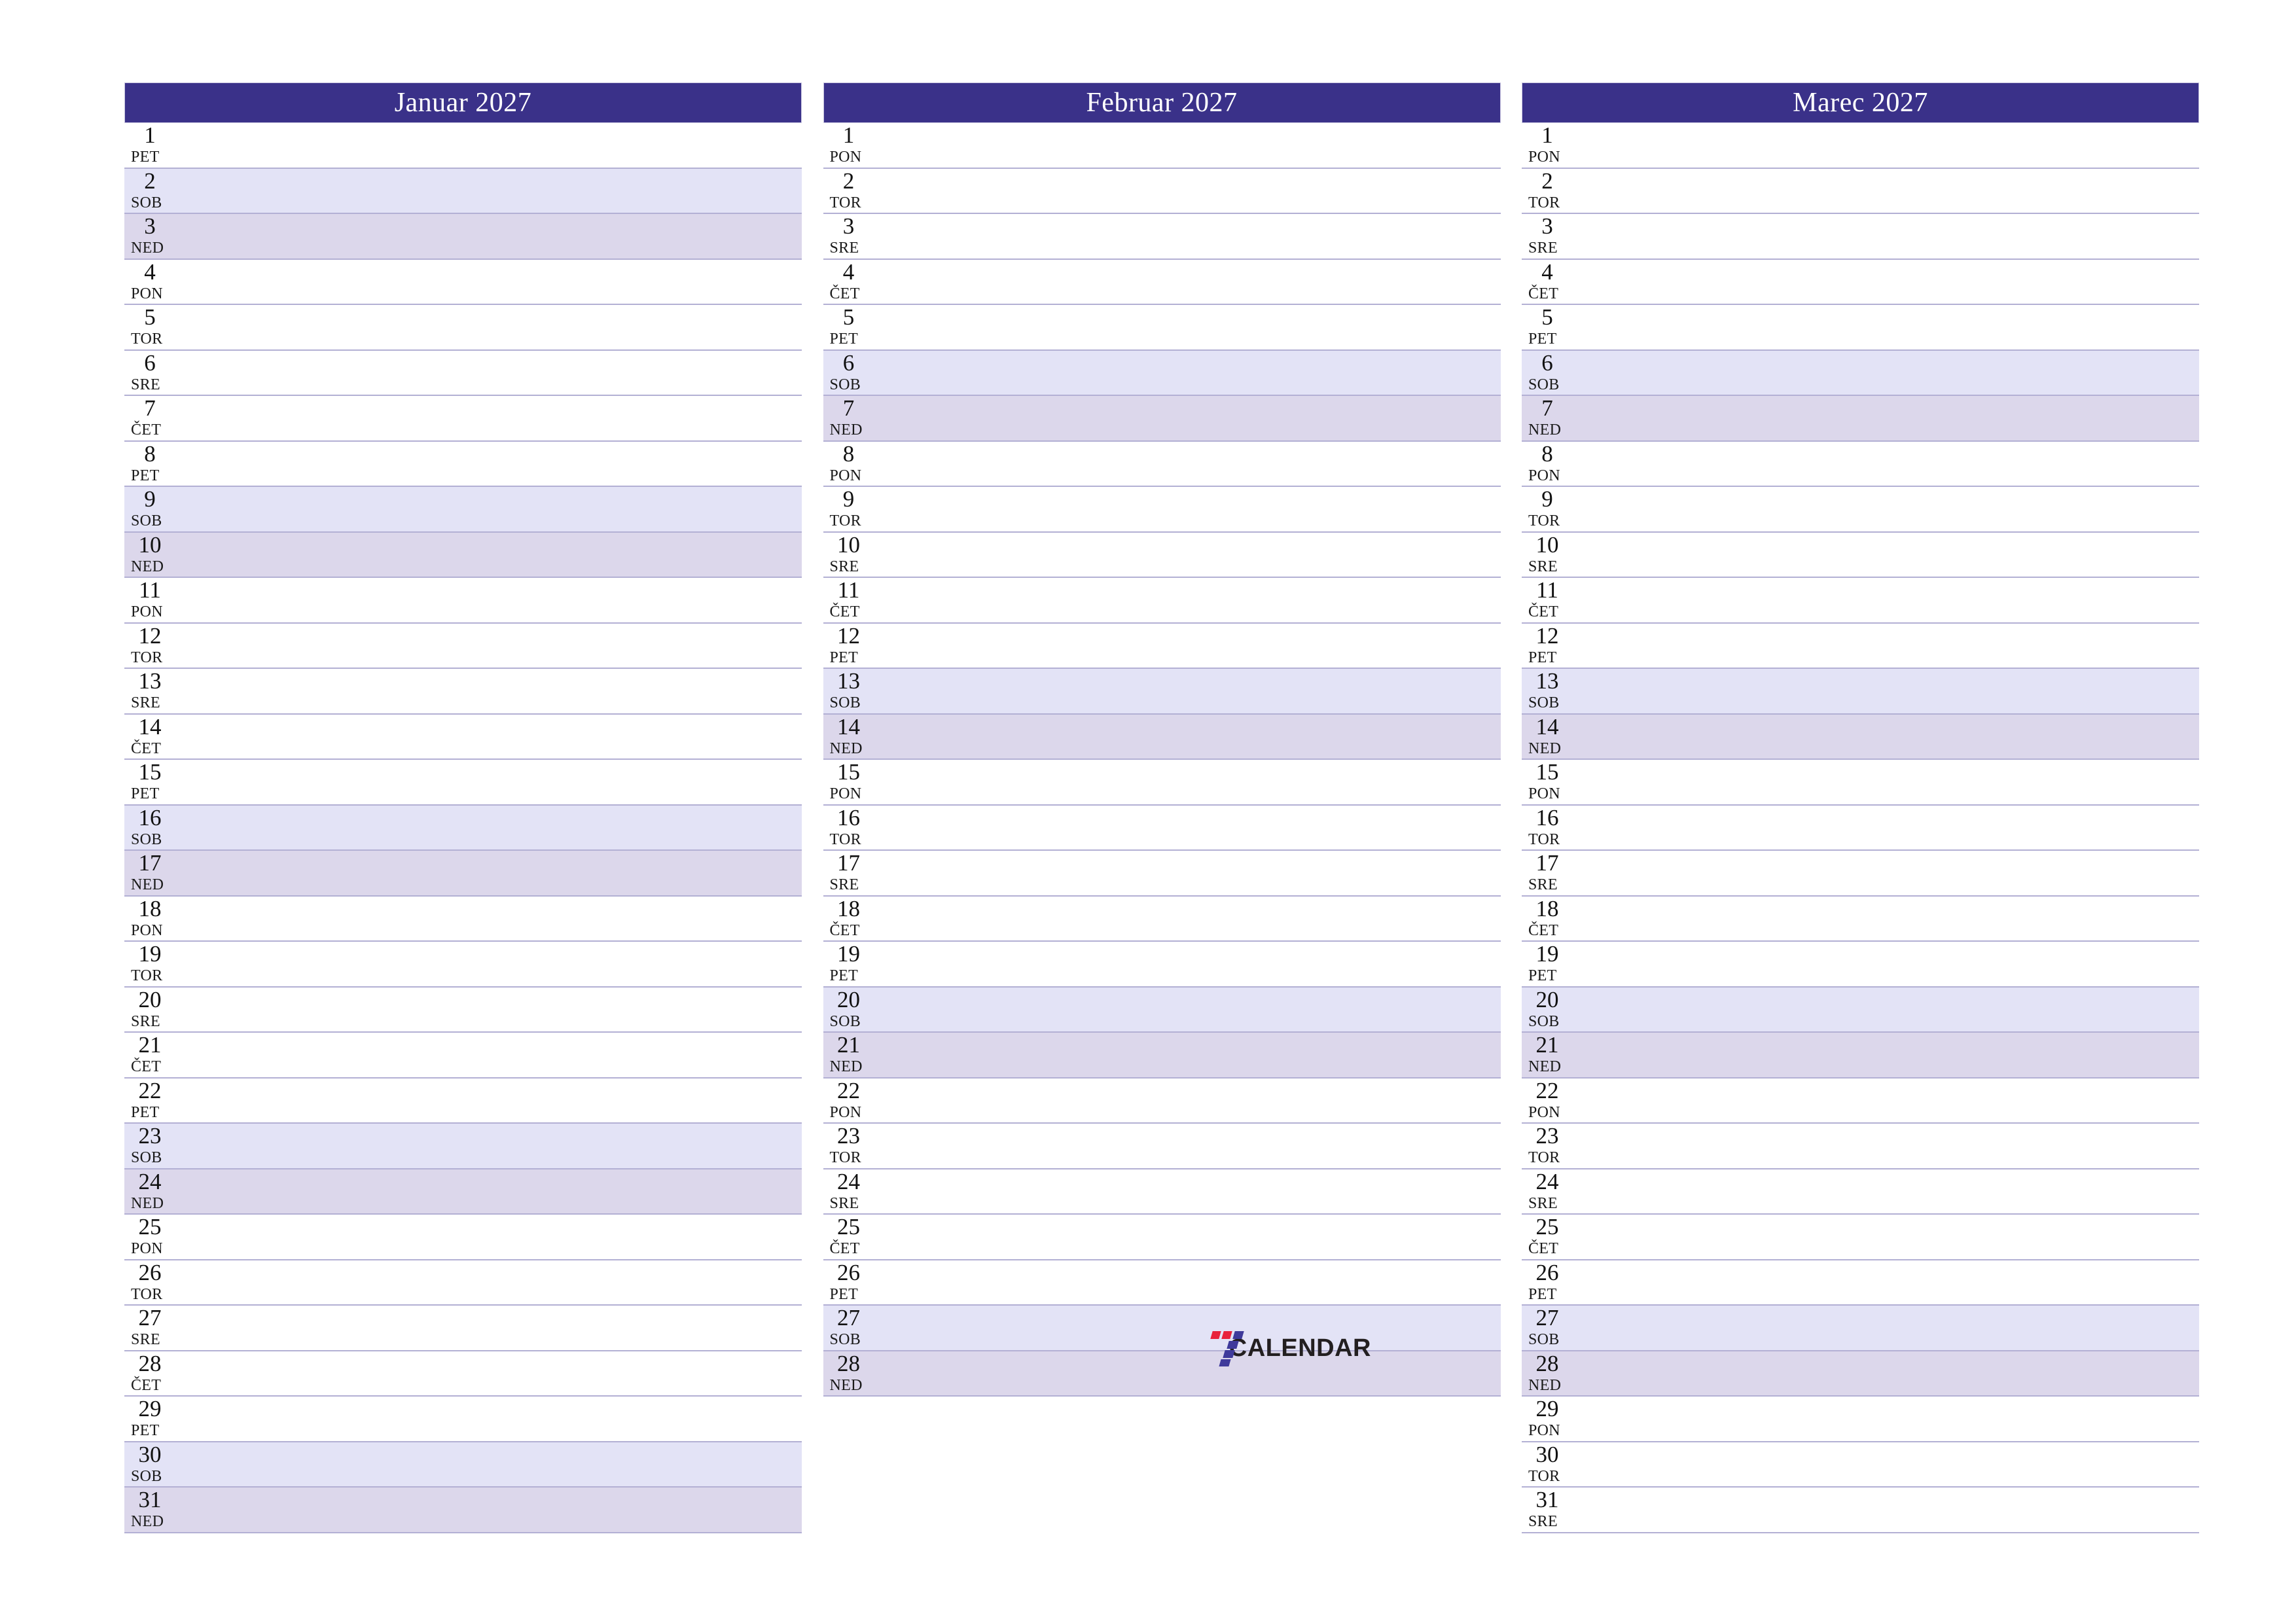 The width and height of the screenshot is (2296, 1623). I want to click on day-row: 14 NED, so click(1162, 737).